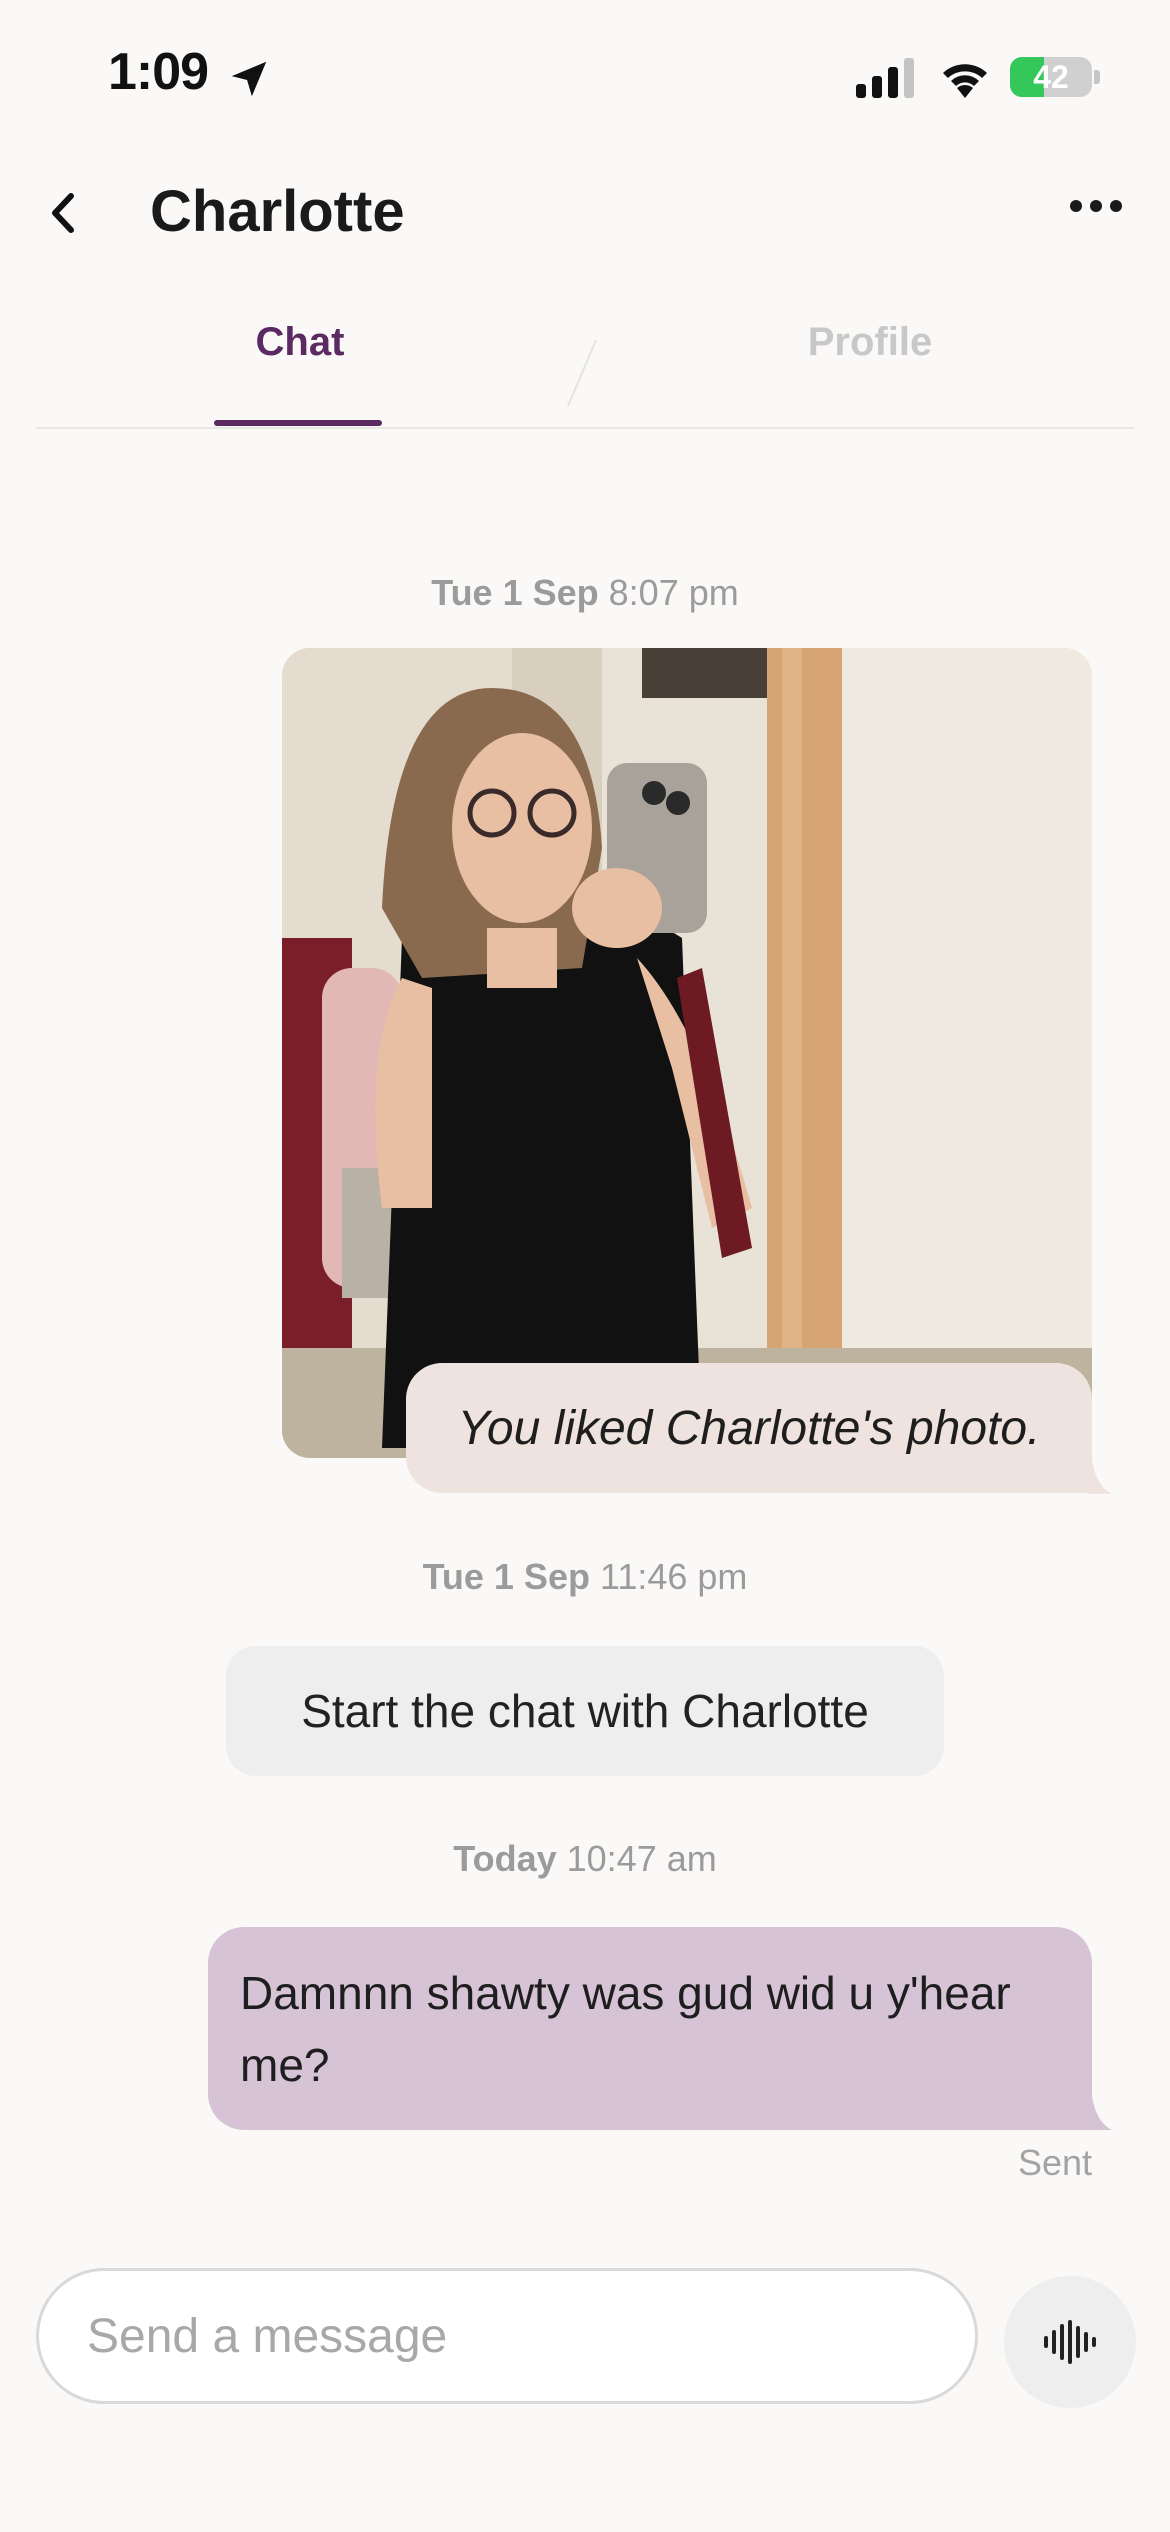 Image resolution: width=1170 pixels, height=2532 pixels. I want to click on message-timestamp: Tue 1 Sep 11:46 pm, so click(585, 1577).